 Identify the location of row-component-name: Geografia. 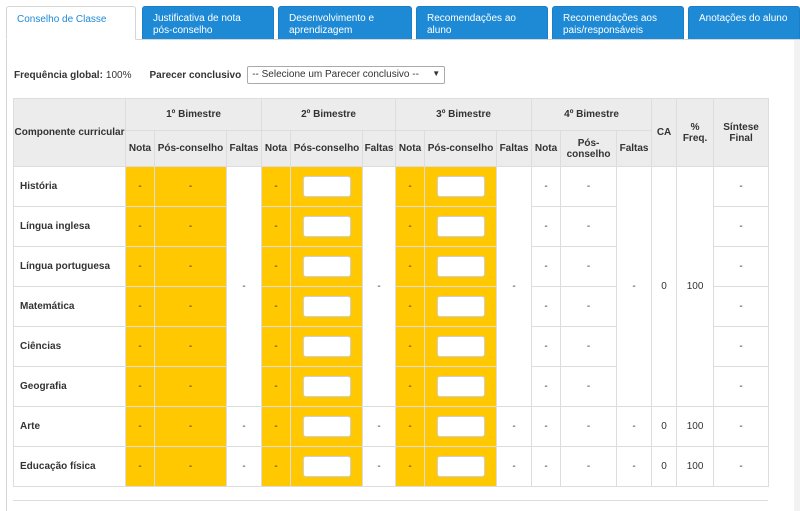
(69, 386).